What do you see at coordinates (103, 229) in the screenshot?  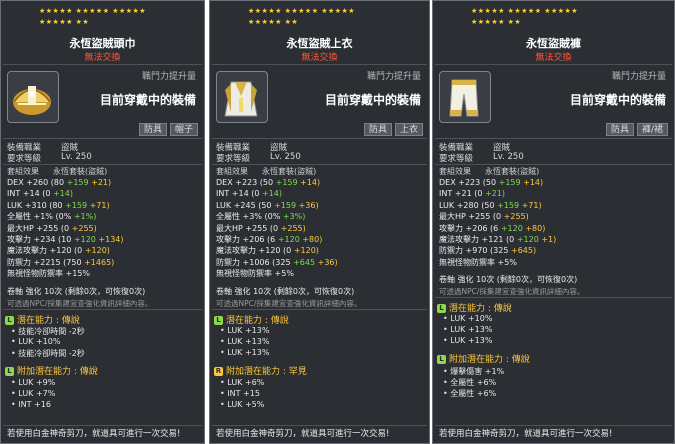 I see `stat-line: 最大HP +255 (0 +255)` at bounding box center [103, 229].